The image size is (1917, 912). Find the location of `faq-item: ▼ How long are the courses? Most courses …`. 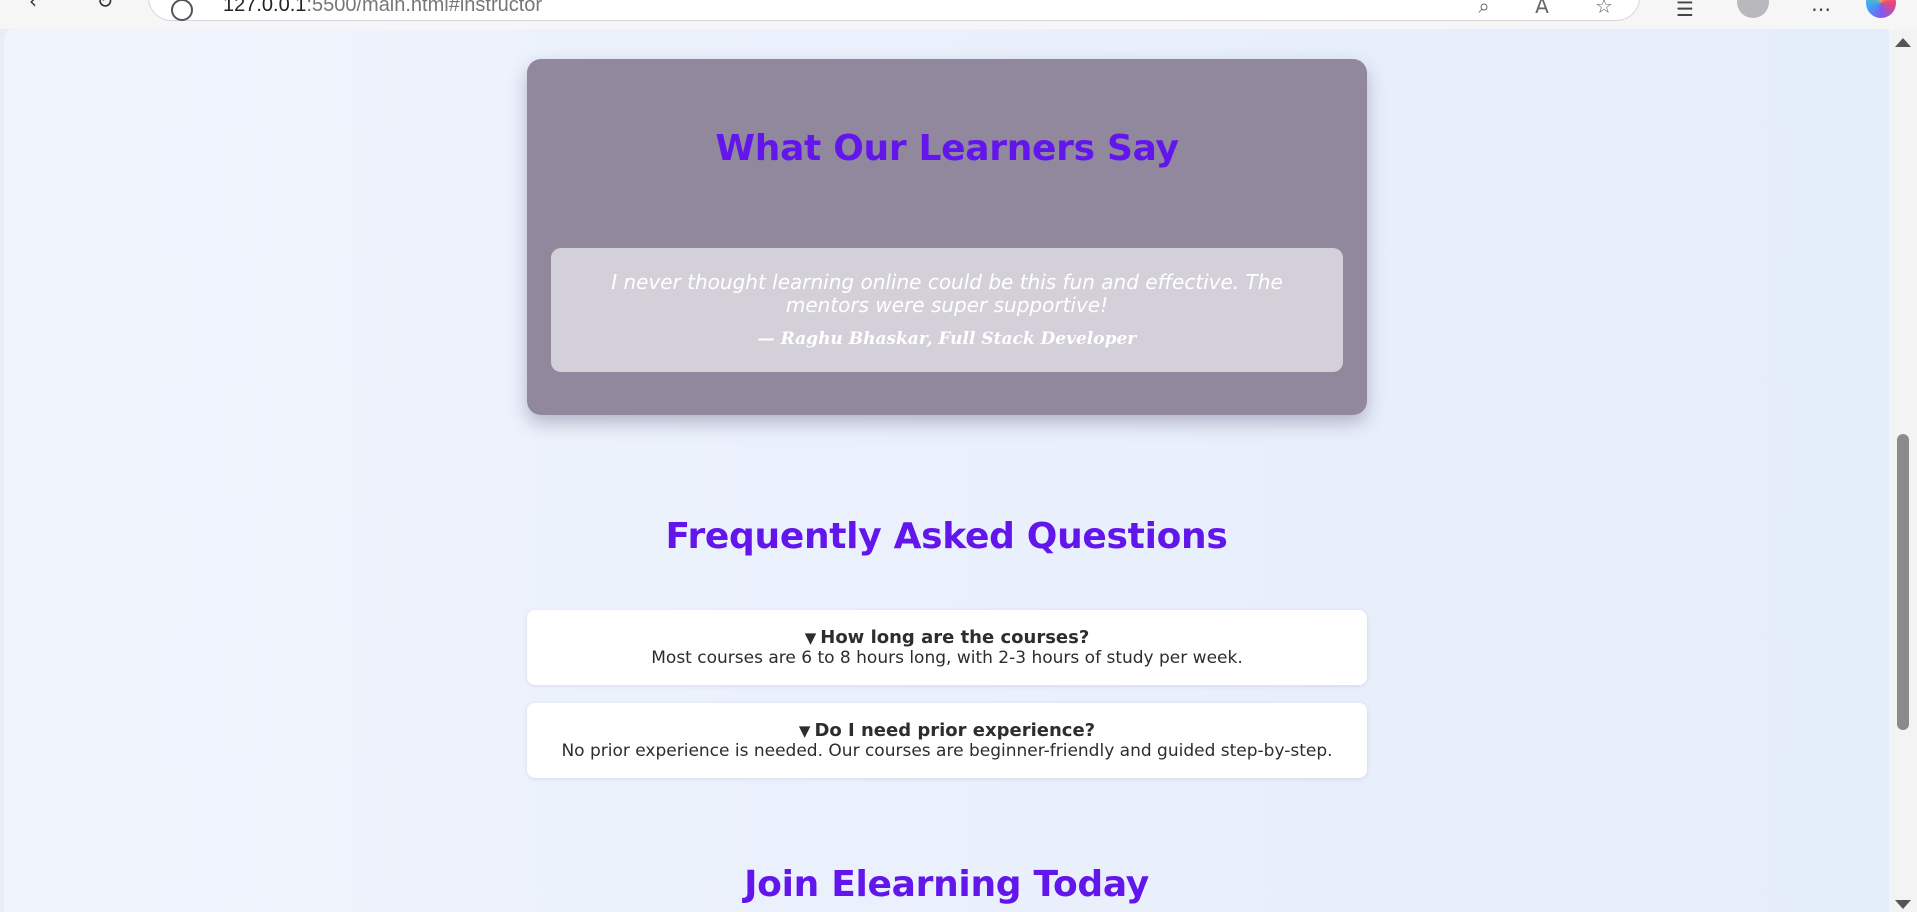

faq-item: ▼ How long are the courses? Most courses … is located at coordinates (947, 647).